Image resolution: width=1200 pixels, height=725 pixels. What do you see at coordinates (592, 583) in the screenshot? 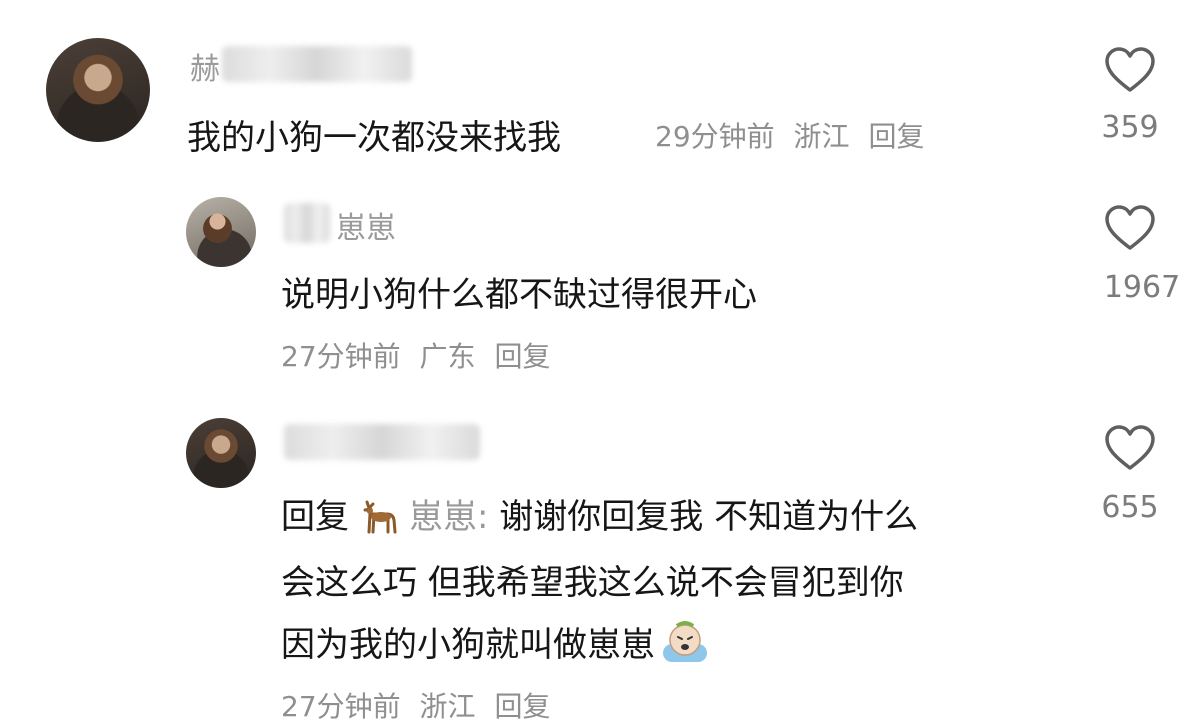
I see `comment-text-line: 会这么巧 但我希望我这么说不会冒犯到你` at bounding box center [592, 583].